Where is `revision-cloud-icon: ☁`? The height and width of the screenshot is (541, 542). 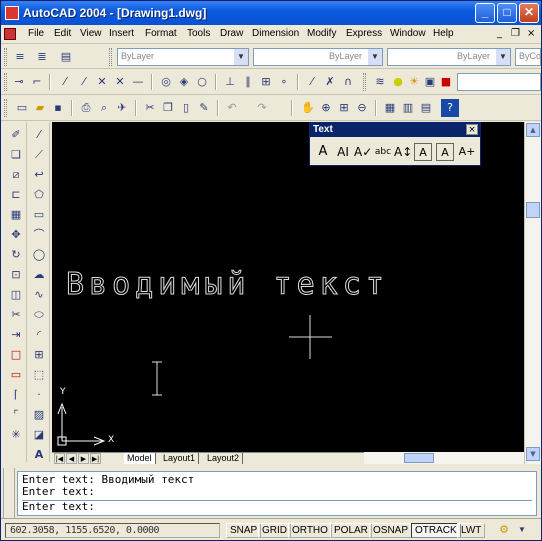 revision-cloud-icon: ☁ is located at coordinates (39, 275).